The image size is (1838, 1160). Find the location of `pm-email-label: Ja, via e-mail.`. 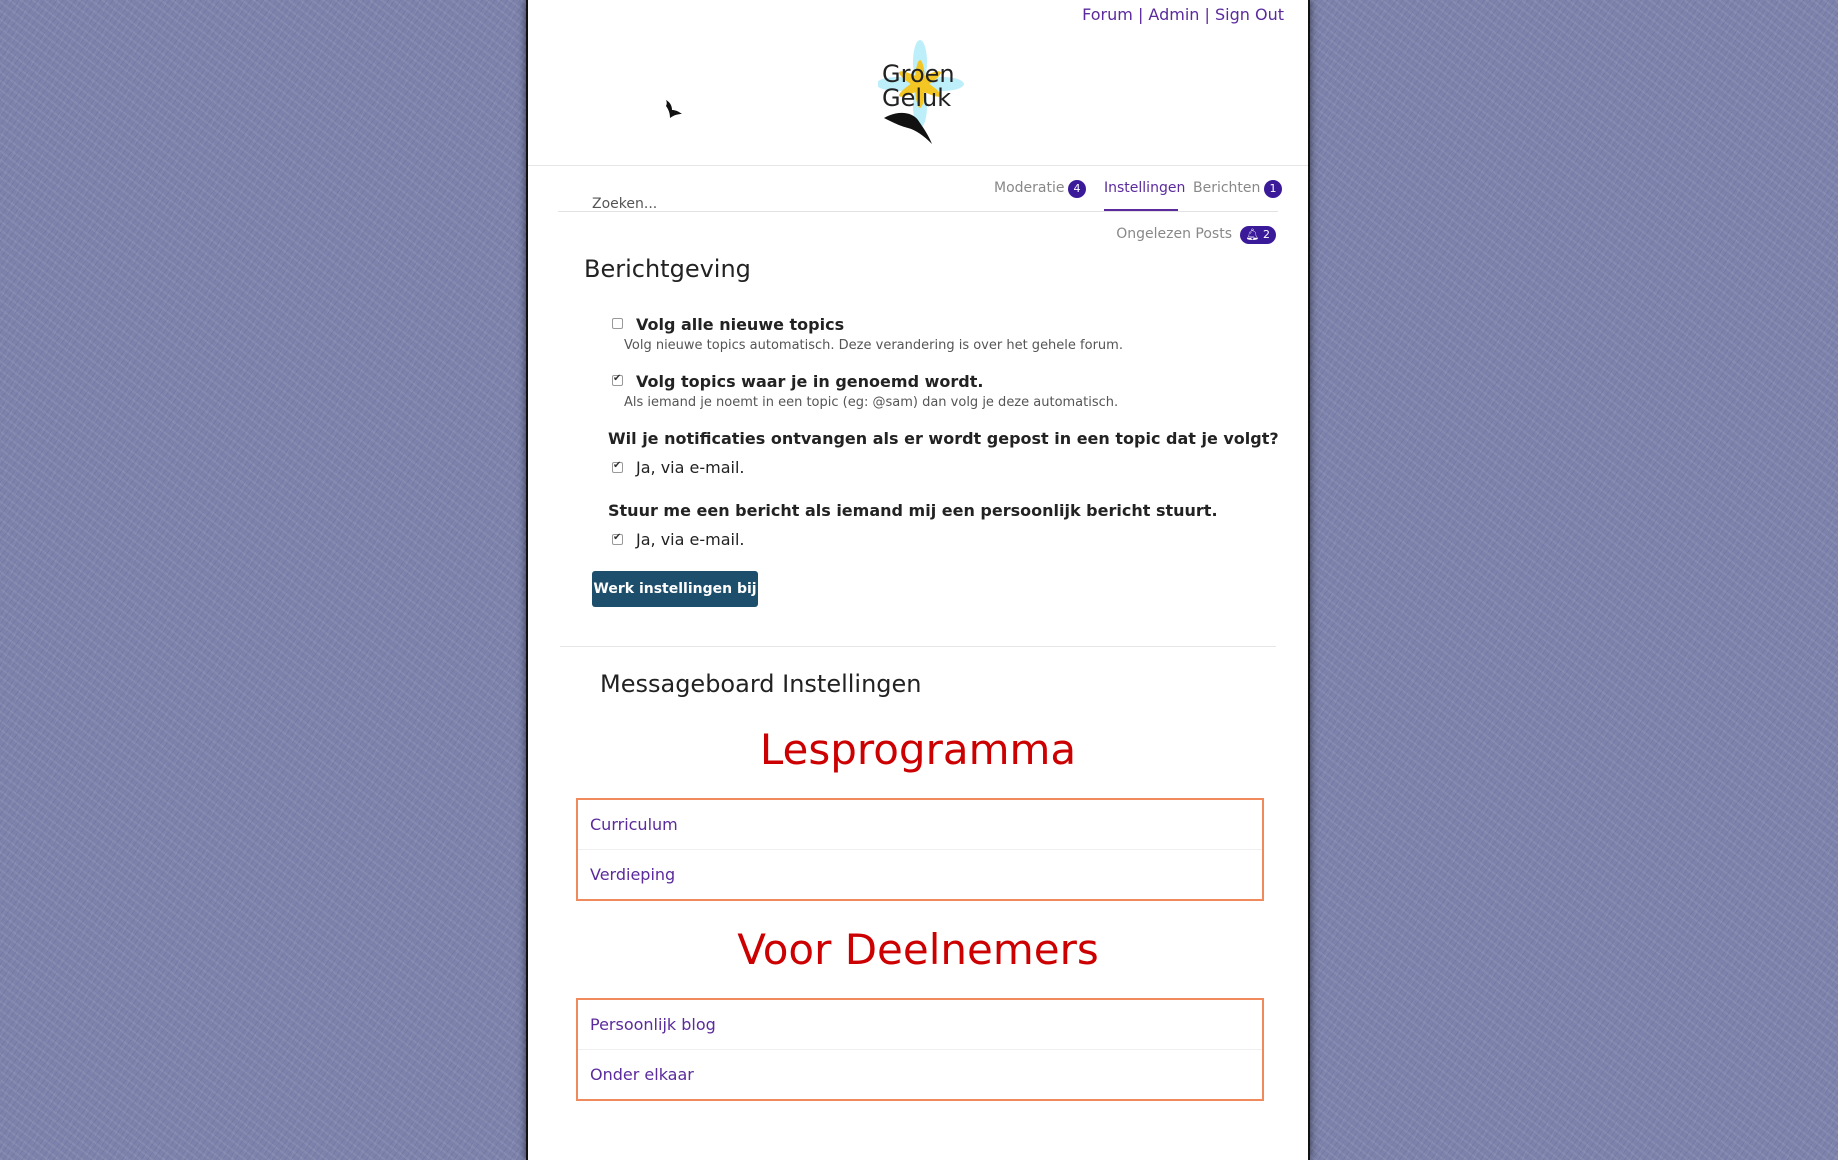

pm-email-label: Ja, via e-mail. is located at coordinates (690, 539).